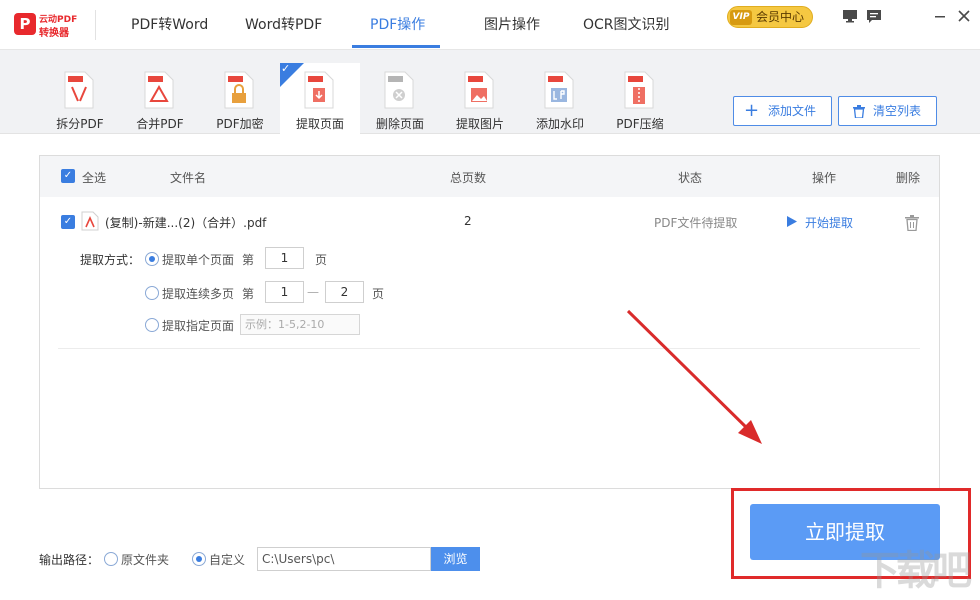  What do you see at coordinates (198, 325) in the screenshot?
I see `option-specific-pages-label: 提取指定页面` at bounding box center [198, 325].